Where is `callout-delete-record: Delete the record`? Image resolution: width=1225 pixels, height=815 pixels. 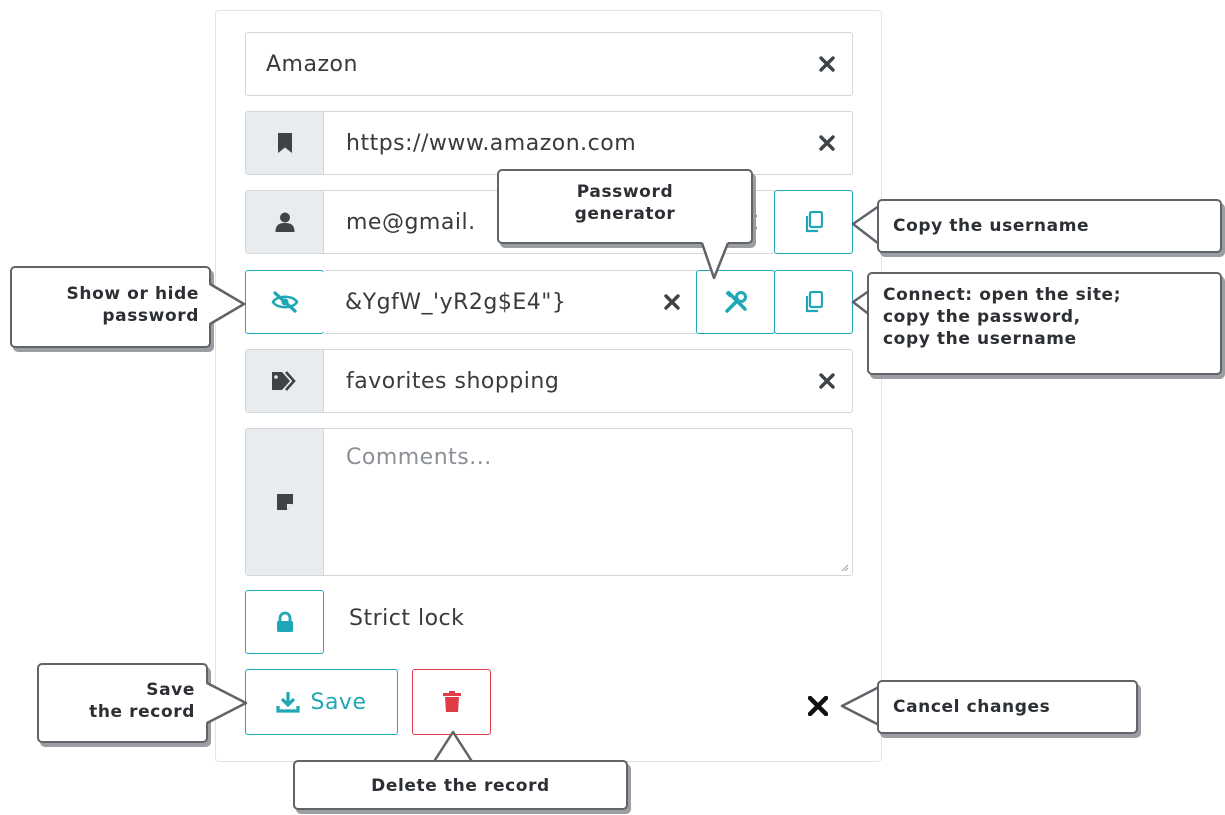
callout-delete-record: Delete the record is located at coordinates (460, 785).